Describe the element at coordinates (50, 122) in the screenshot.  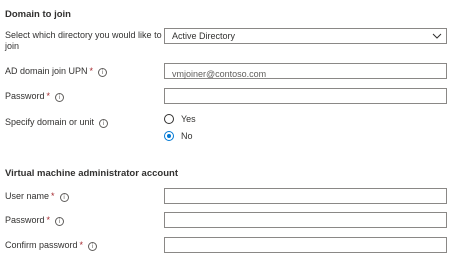
I see `specify-ou-label-text: Specify domain or unit` at that location.